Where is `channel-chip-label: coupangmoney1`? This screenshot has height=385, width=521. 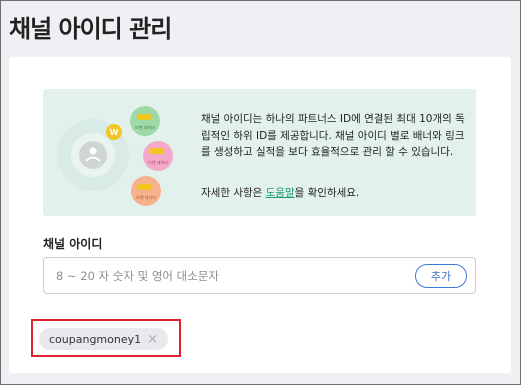 channel-chip-label: coupangmoney1 is located at coordinates (95, 339).